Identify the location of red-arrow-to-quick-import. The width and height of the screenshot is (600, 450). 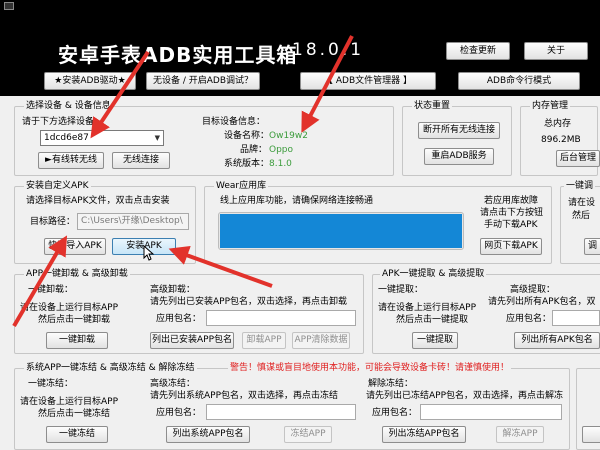
(40, 281).